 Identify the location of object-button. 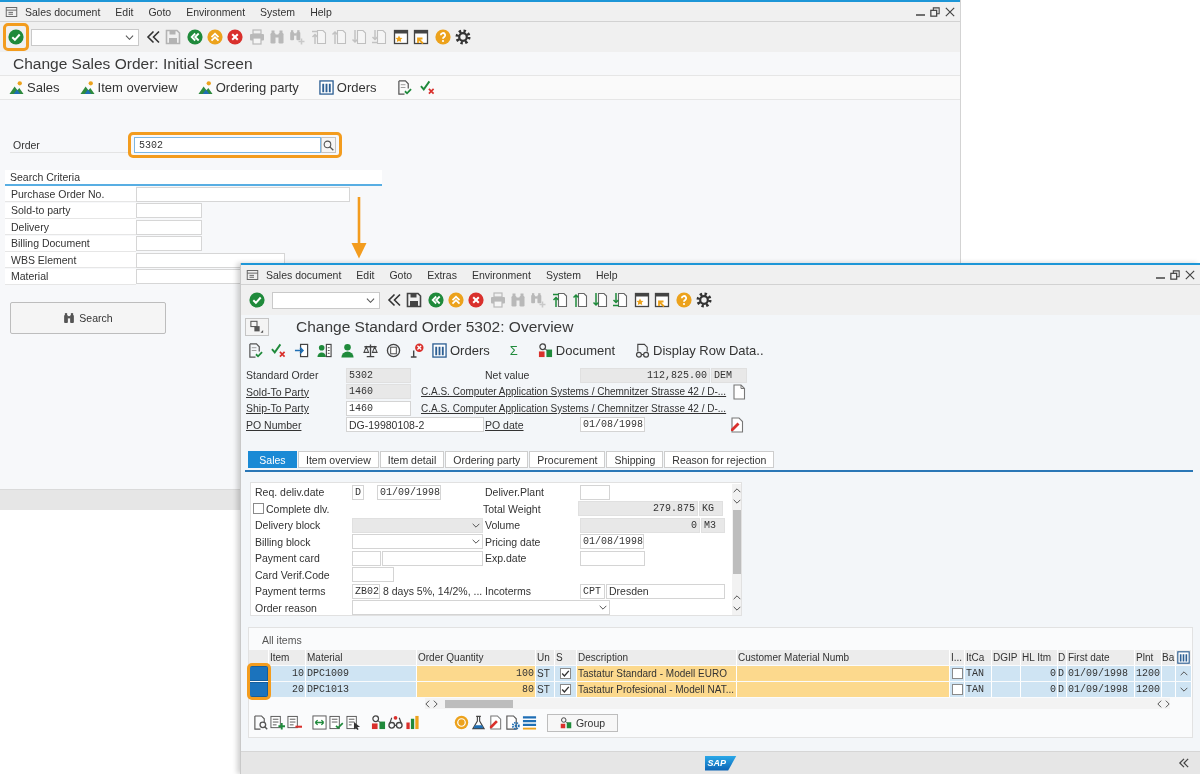
(257, 327).